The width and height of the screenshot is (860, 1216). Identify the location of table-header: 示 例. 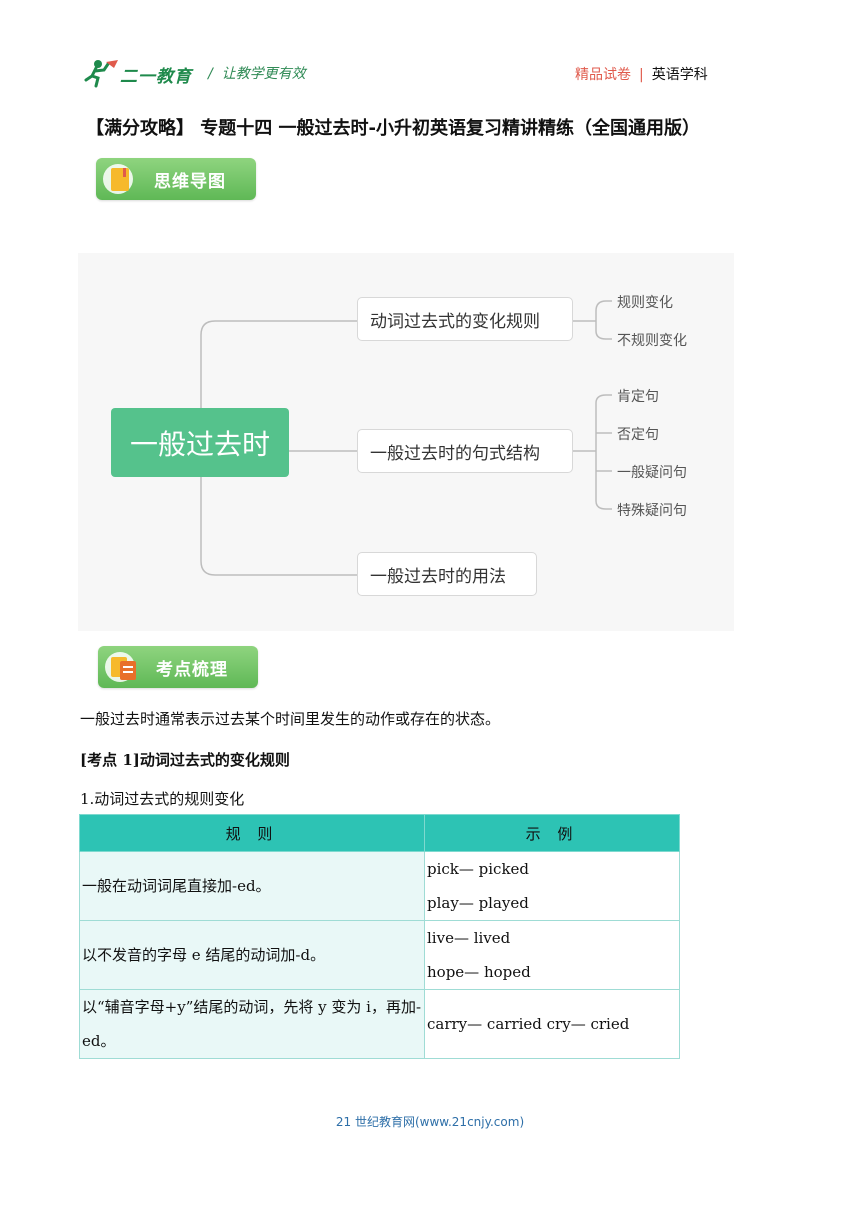
(552, 833).